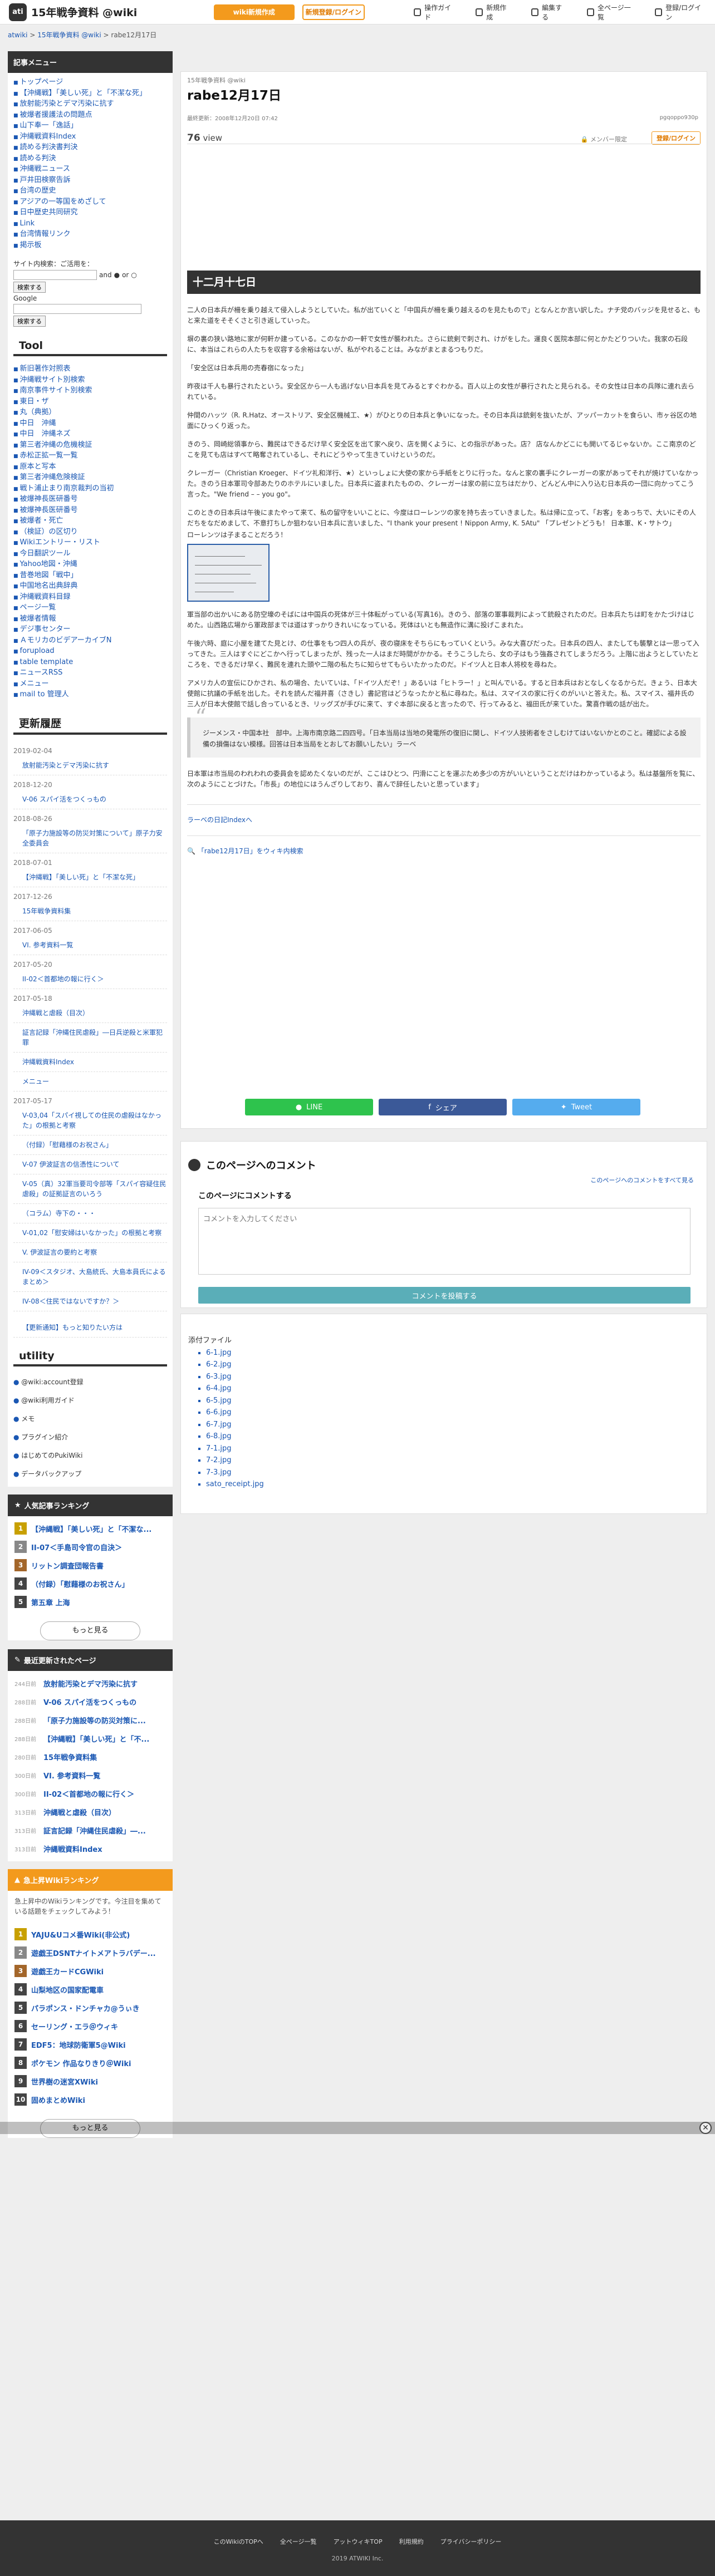 Image resolution: width=715 pixels, height=2576 pixels. What do you see at coordinates (90, 1683) in the screenshot?
I see `updated-item: 244日前 放射能汚染とデマ汚染に抗す` at bounding box center [90, 1683].